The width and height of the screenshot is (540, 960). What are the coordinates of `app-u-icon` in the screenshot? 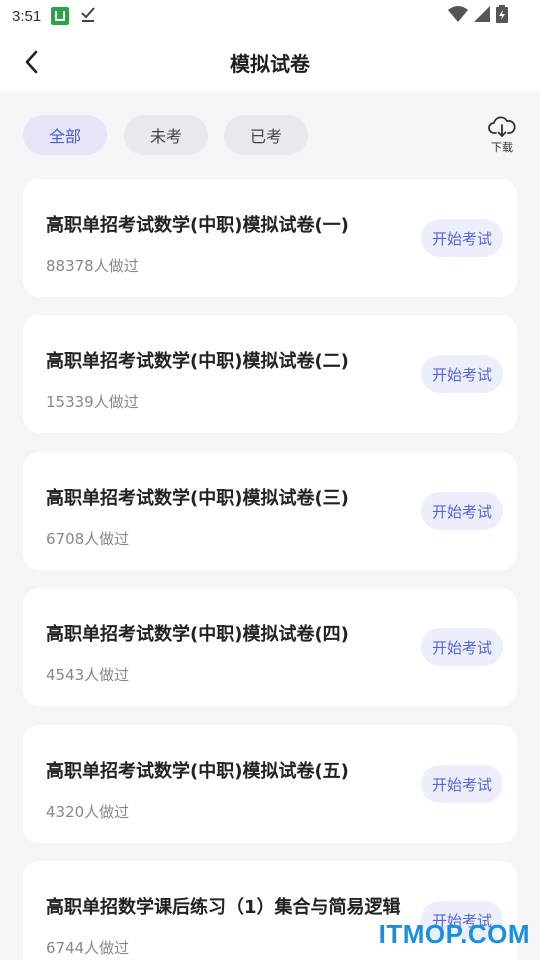 It's located at (60, 16).